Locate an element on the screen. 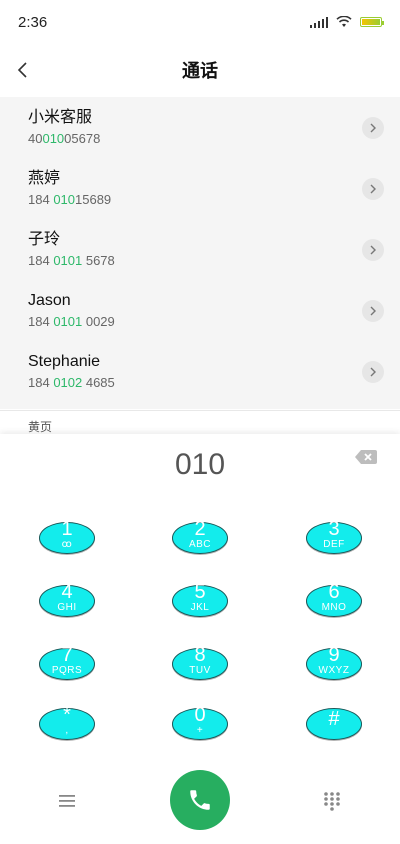 The image size is (400, 844). section-label-yellow-pages: 黄页 is located at coordinates (200, 423).